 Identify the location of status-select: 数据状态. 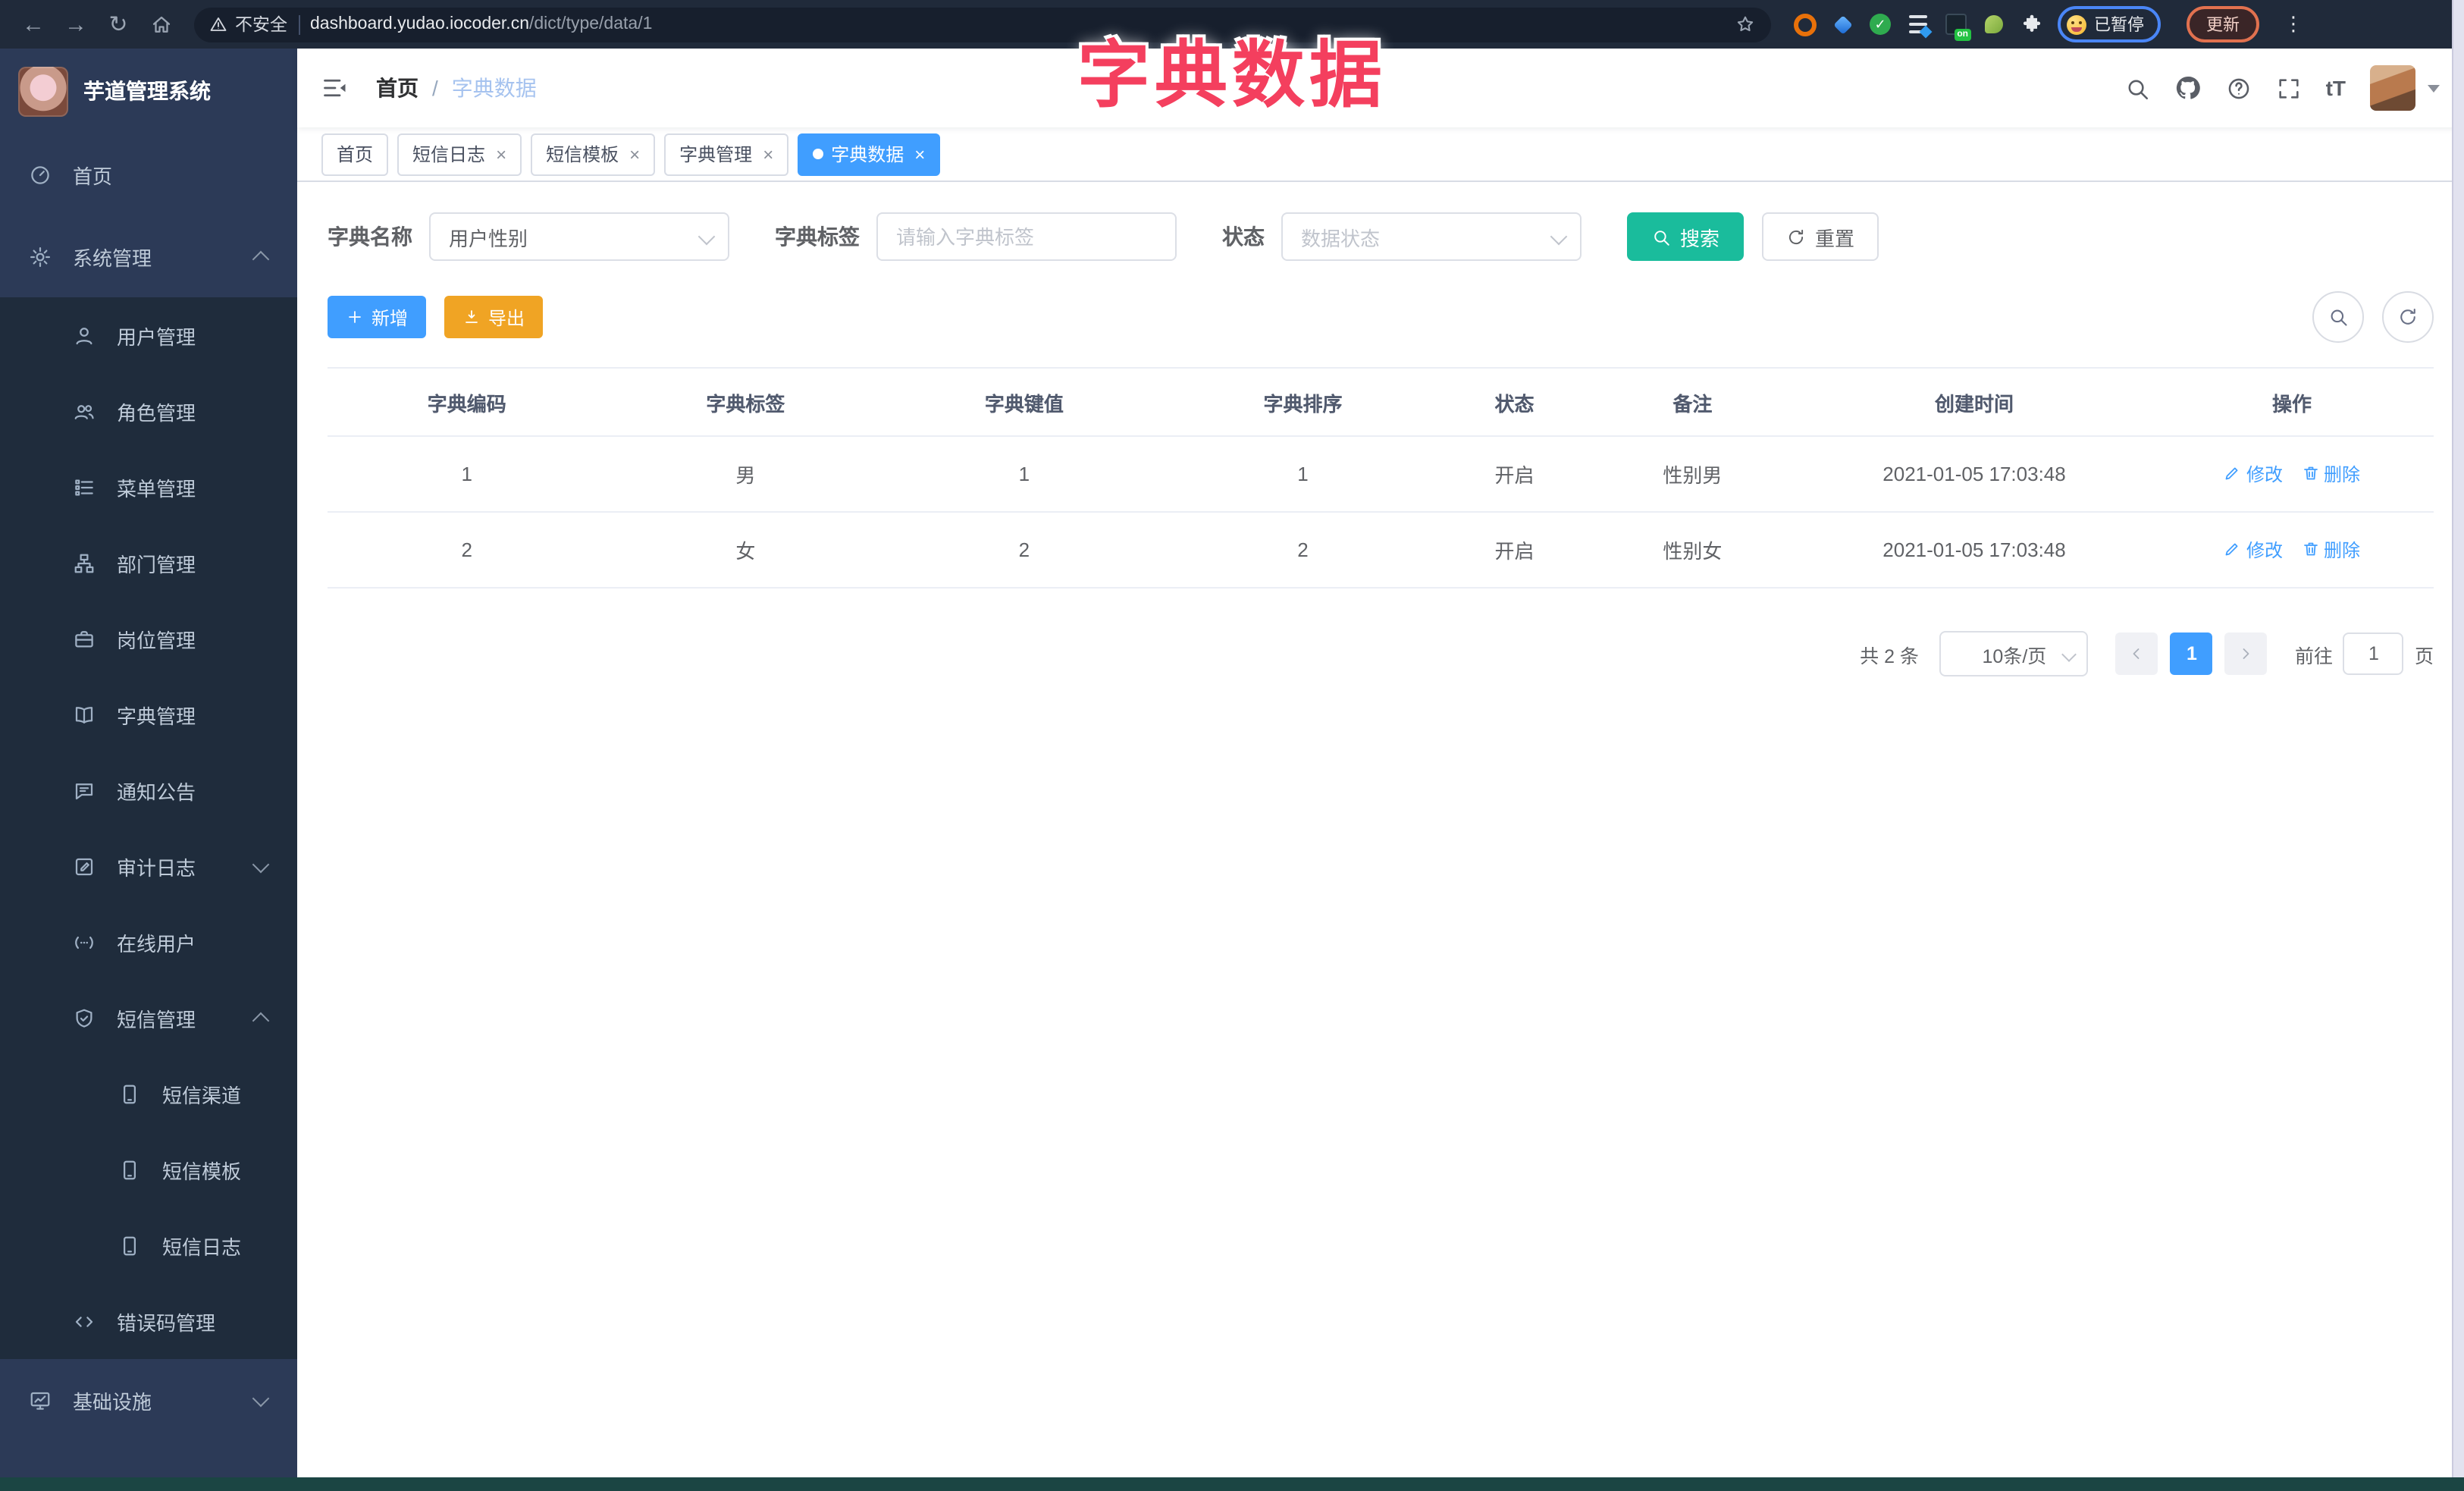
(1432, 236).